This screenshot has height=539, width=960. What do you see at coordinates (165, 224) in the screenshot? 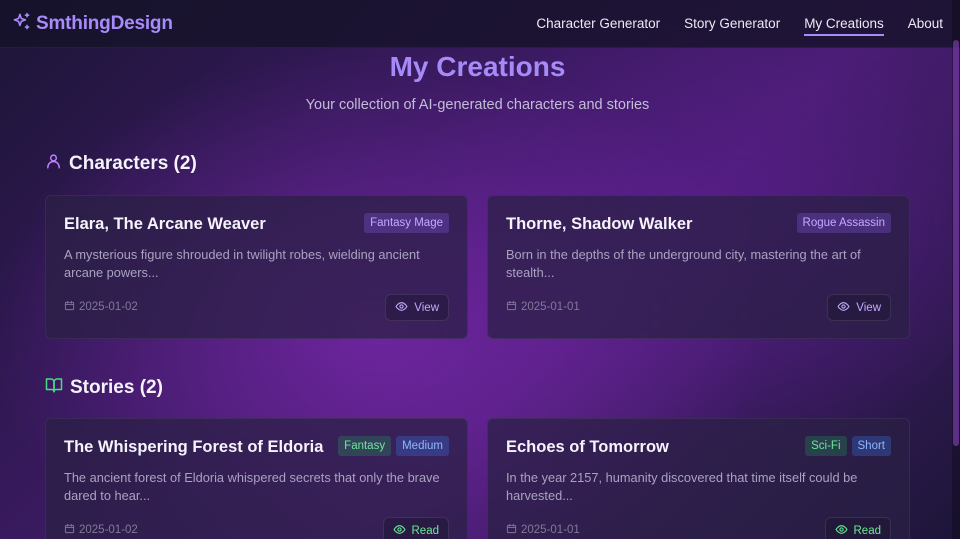
I see `card-title: Elara, The Arcane Weaver` at bounding box center [165, 224].